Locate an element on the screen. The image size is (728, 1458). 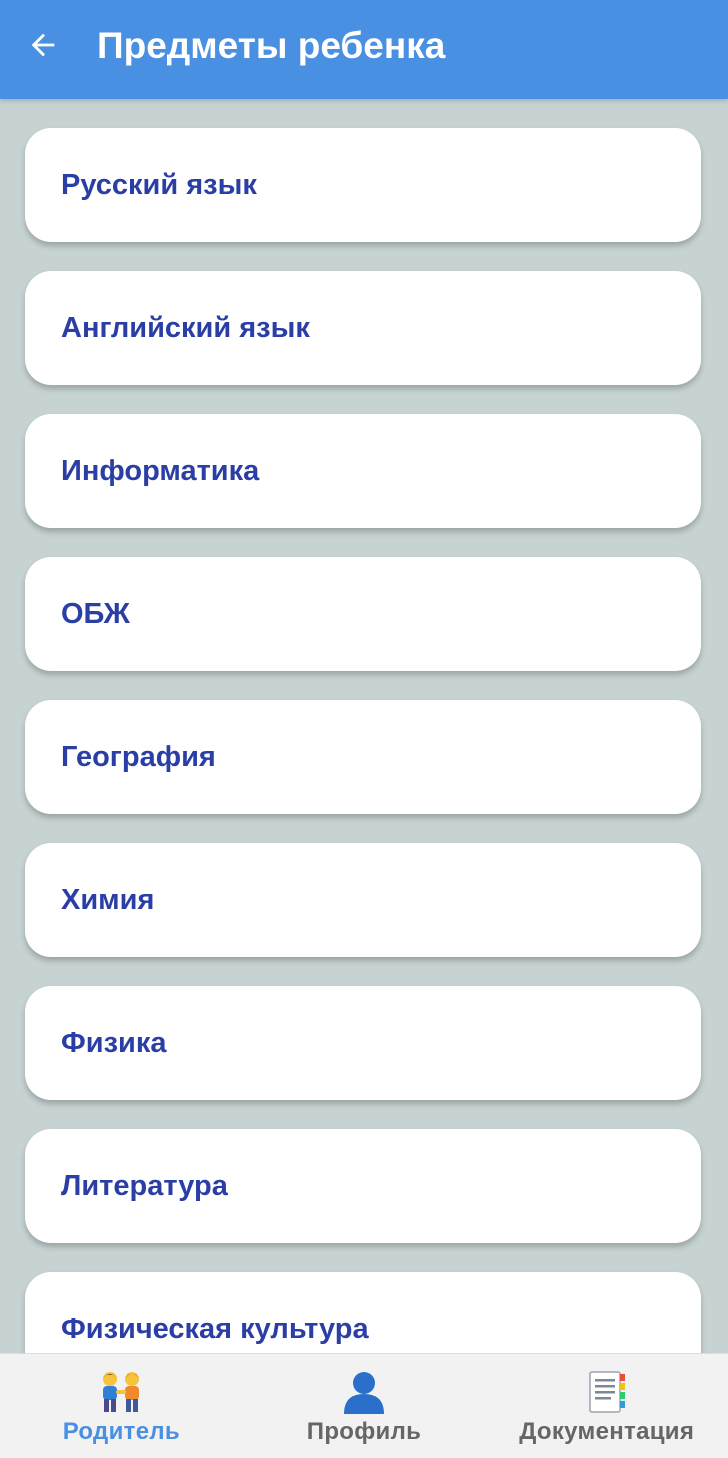
nav-label-documentation: Документация is located at coordinates (607, 1431).